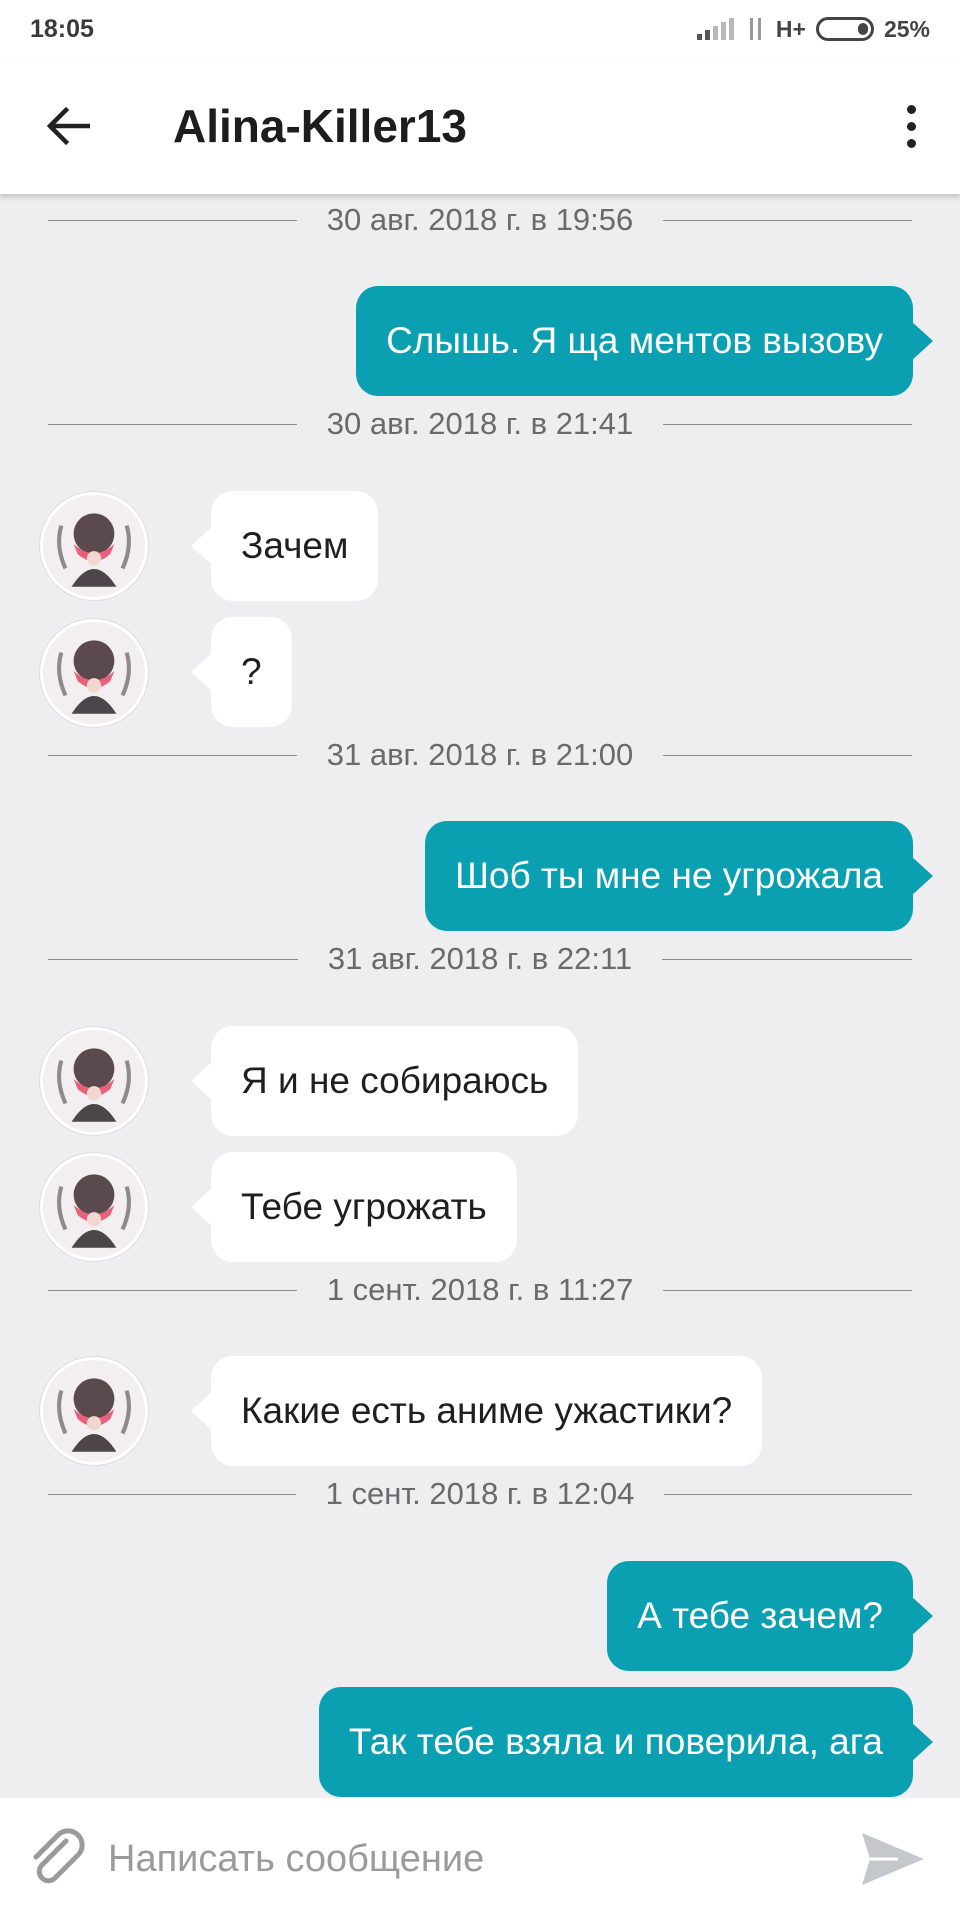 The width and height of the screenshot is (960, 1920). Describe the element at coordinates (844, 29) in the screenshot. I see `battery-icon` at that location.